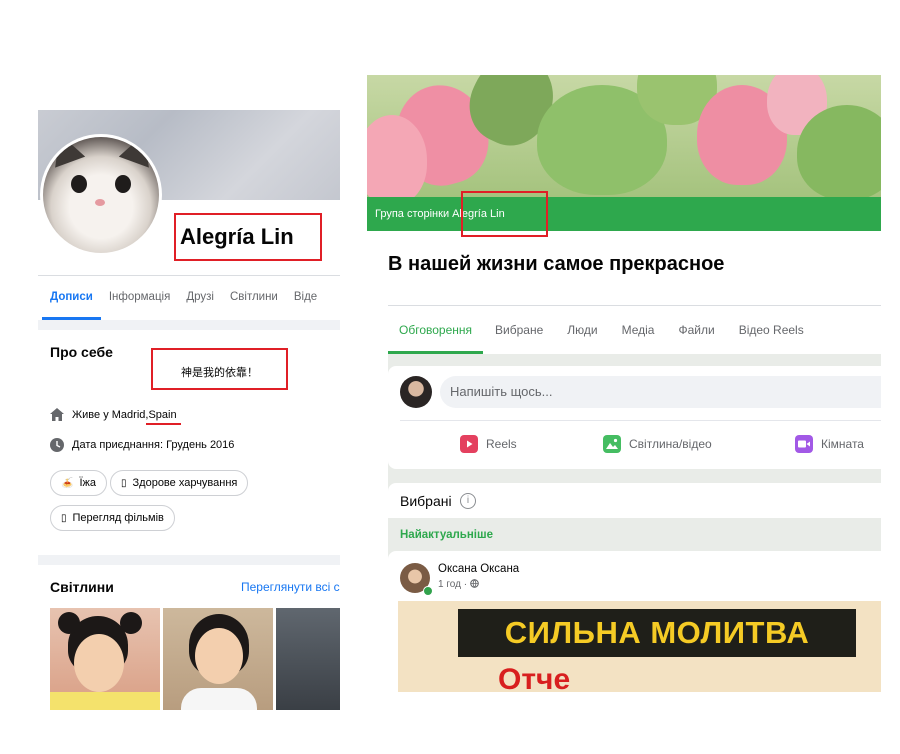  Describe the element at coordinates (290, 587) in the screenshot. I see `see-all-photos-link: Переглянути всі с` at that location.